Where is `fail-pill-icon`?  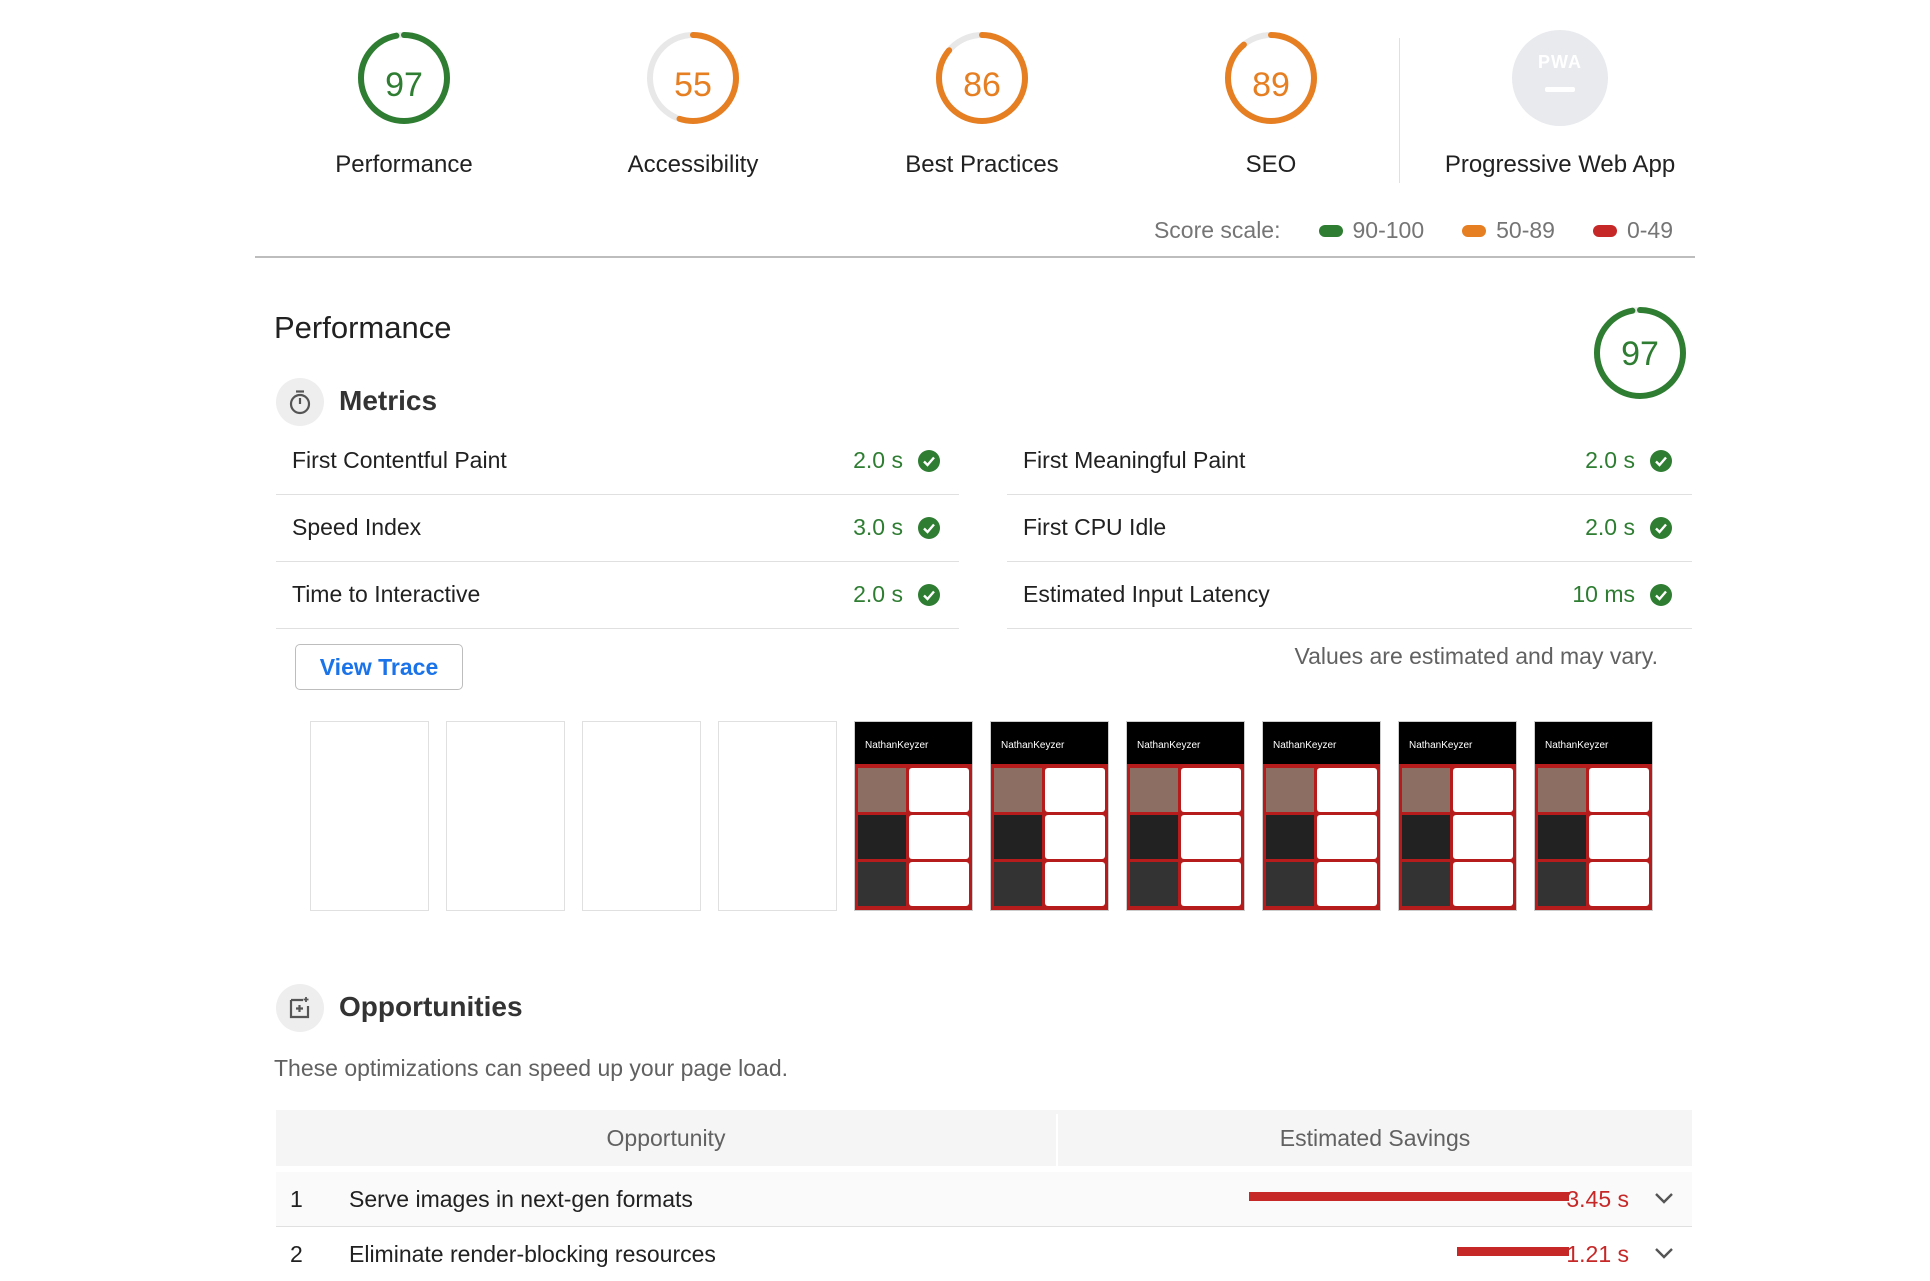 fail-pill-icon is located at coordinates (1604, 230).